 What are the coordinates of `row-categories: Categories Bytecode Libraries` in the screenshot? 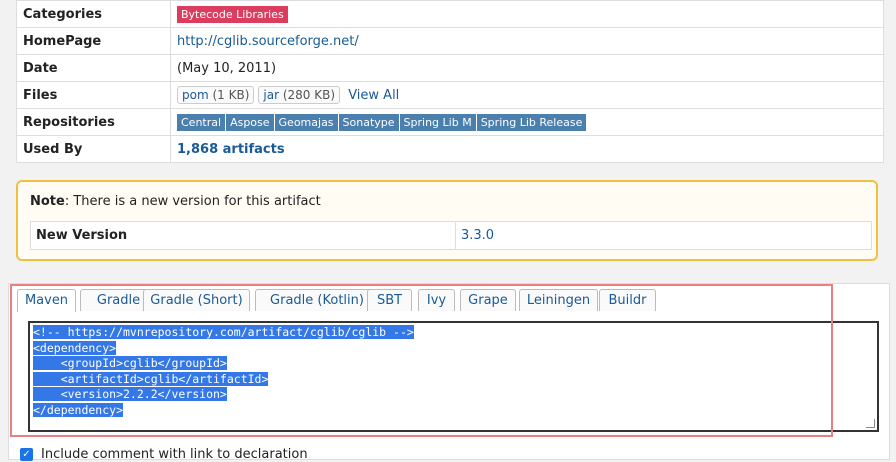 It's located at (450, 14).